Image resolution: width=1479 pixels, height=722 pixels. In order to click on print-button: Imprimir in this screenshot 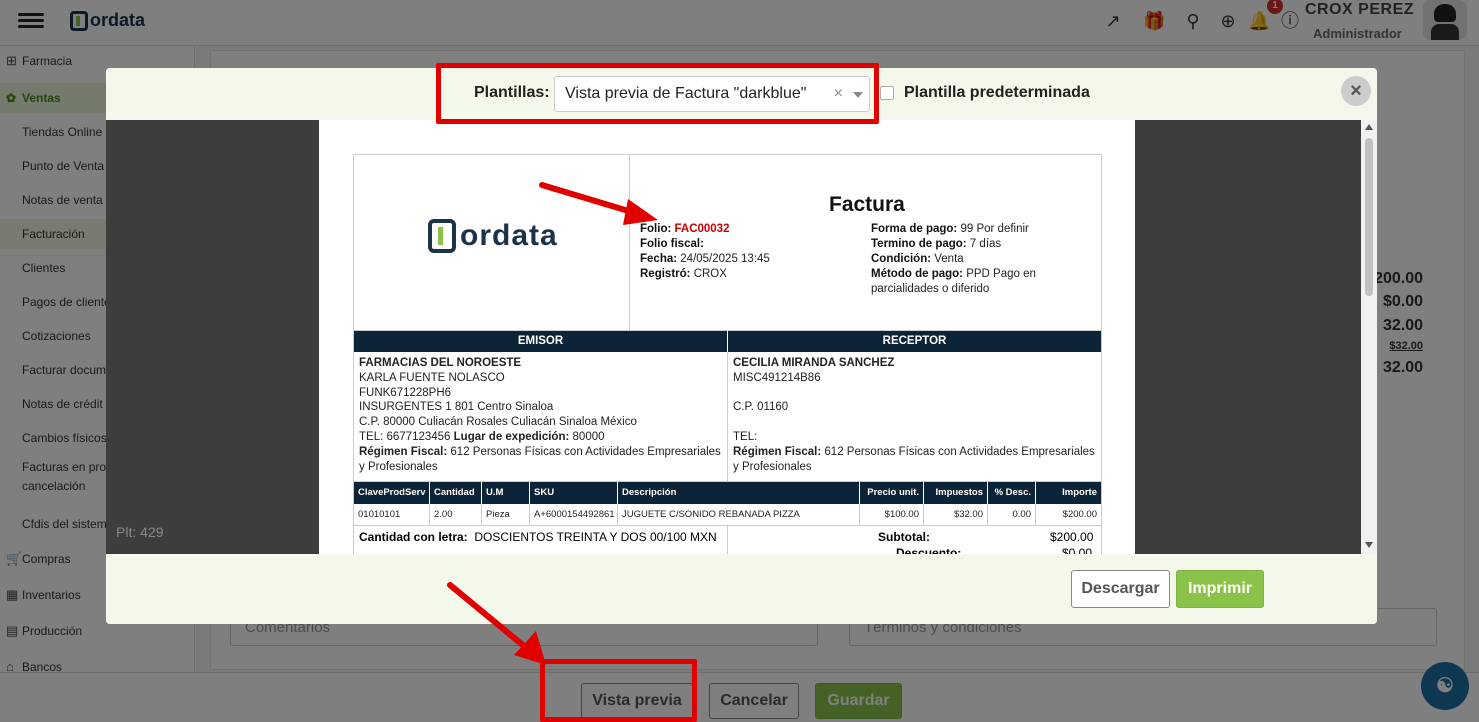, I will do `click(1220, 589)`.